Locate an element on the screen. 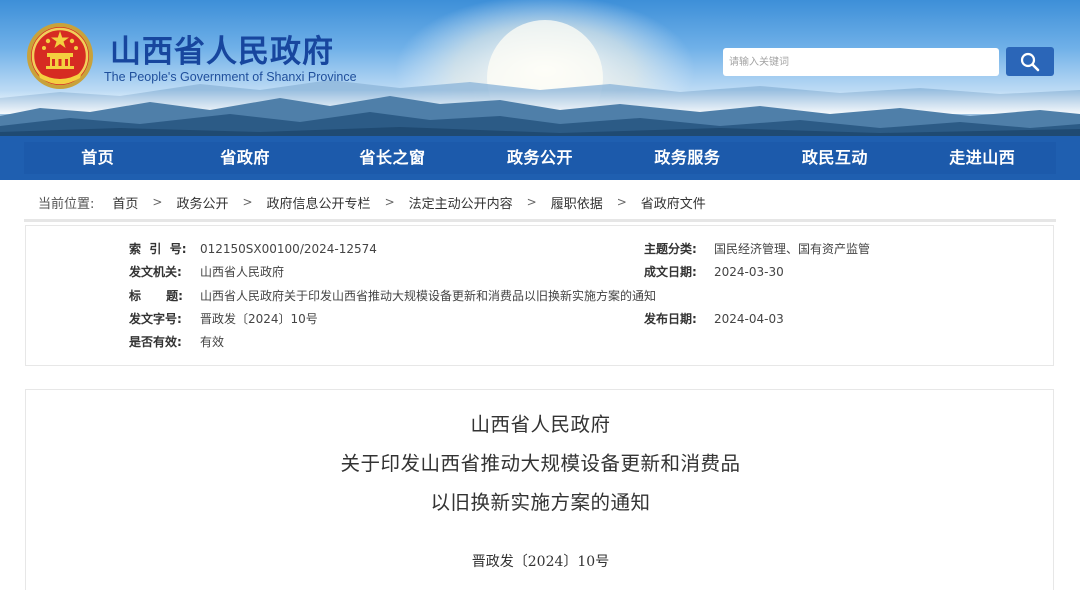 This screenshot has height=590, width=1080. nav-item-interaction: 政民互动 is located at coordinates (834, 158).